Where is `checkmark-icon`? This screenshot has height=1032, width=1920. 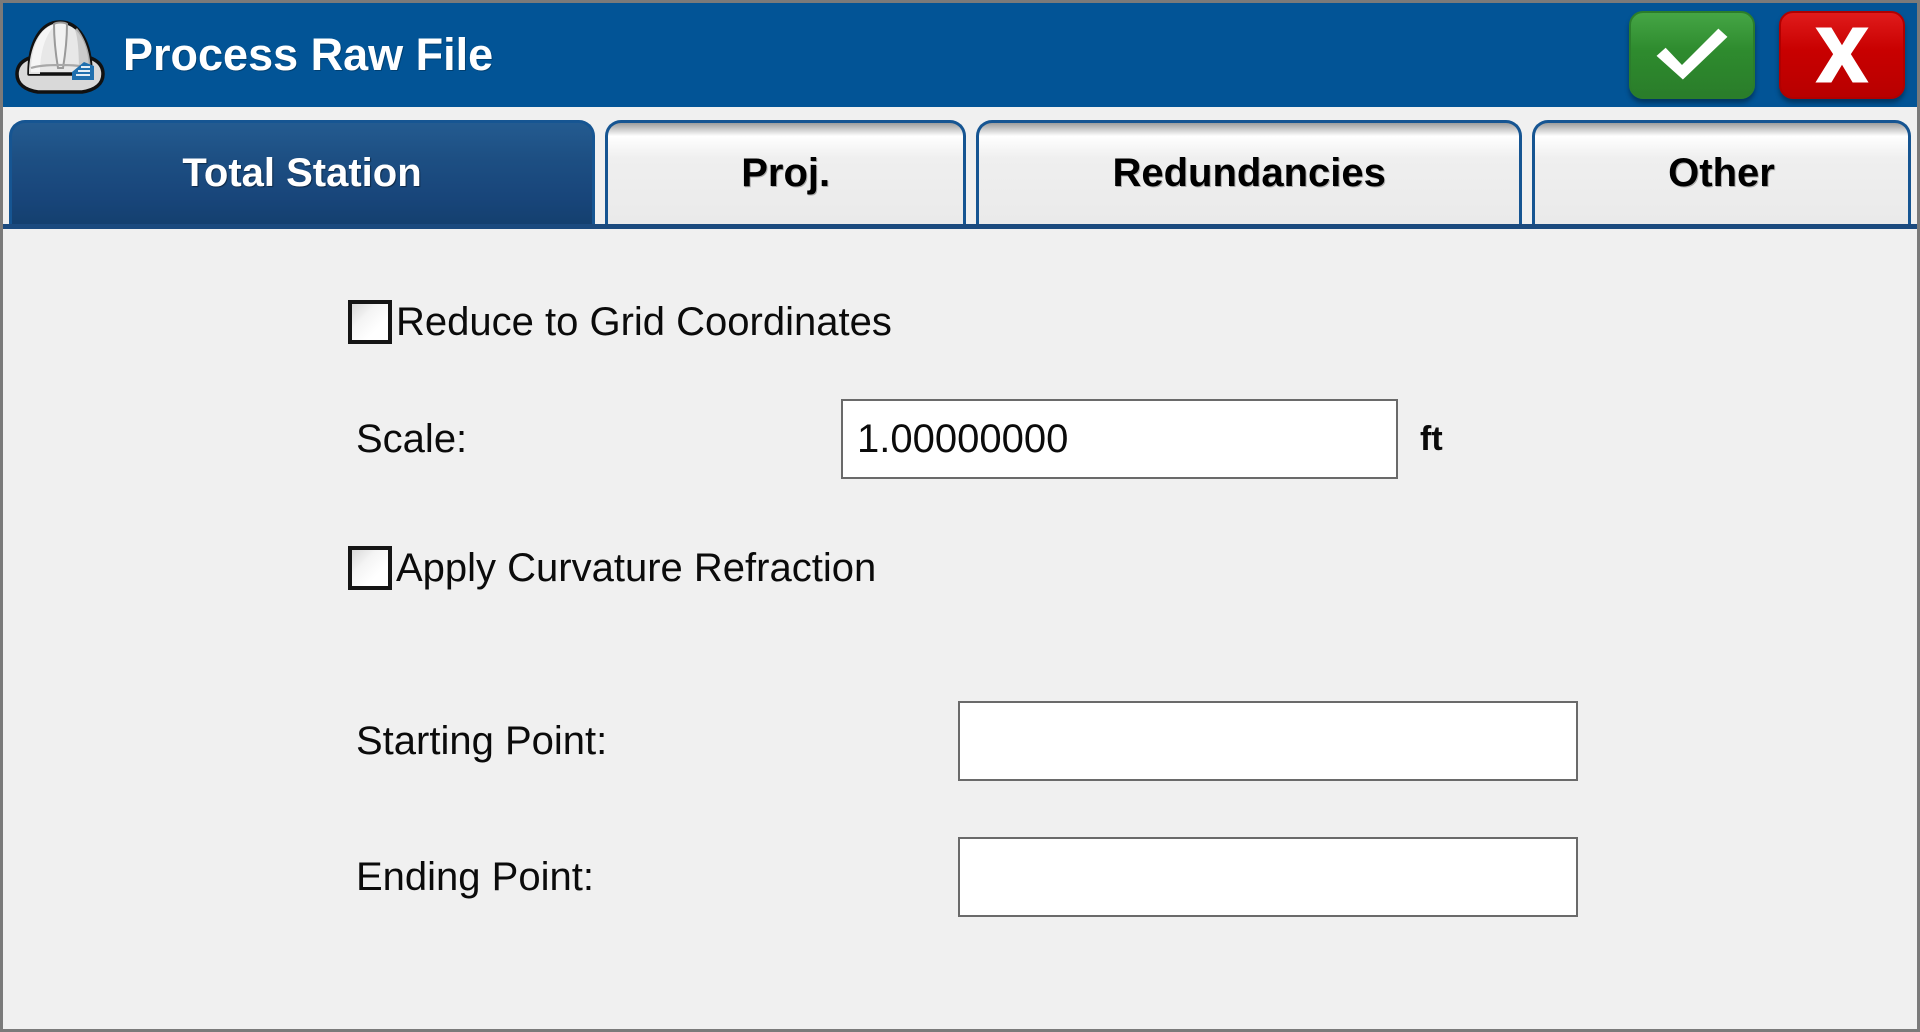 checkmark-icon is located at coordinates (1692, 55).